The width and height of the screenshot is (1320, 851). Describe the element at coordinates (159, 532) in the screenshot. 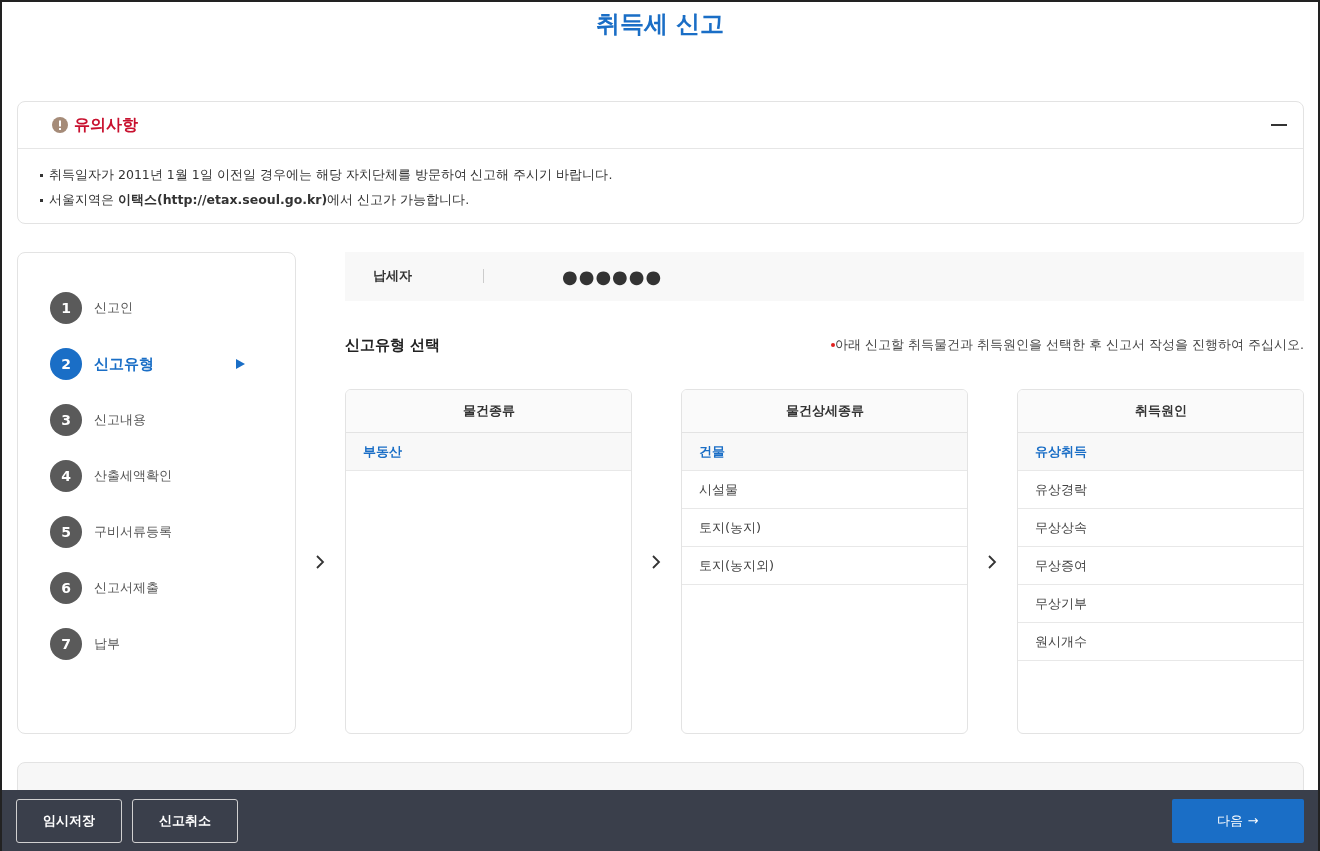

I see `step-label: 구비서류등록` at that location.